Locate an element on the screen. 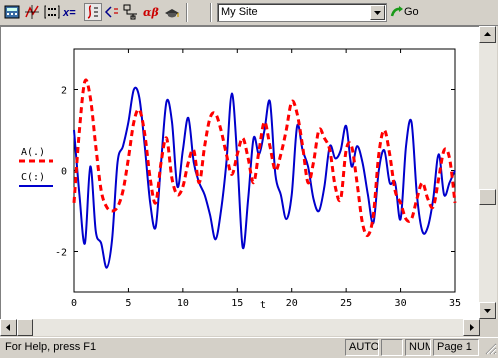 This screenshot has width=498, height=358. status-message: For Help, press F1 is located at coordinates (51, 347).